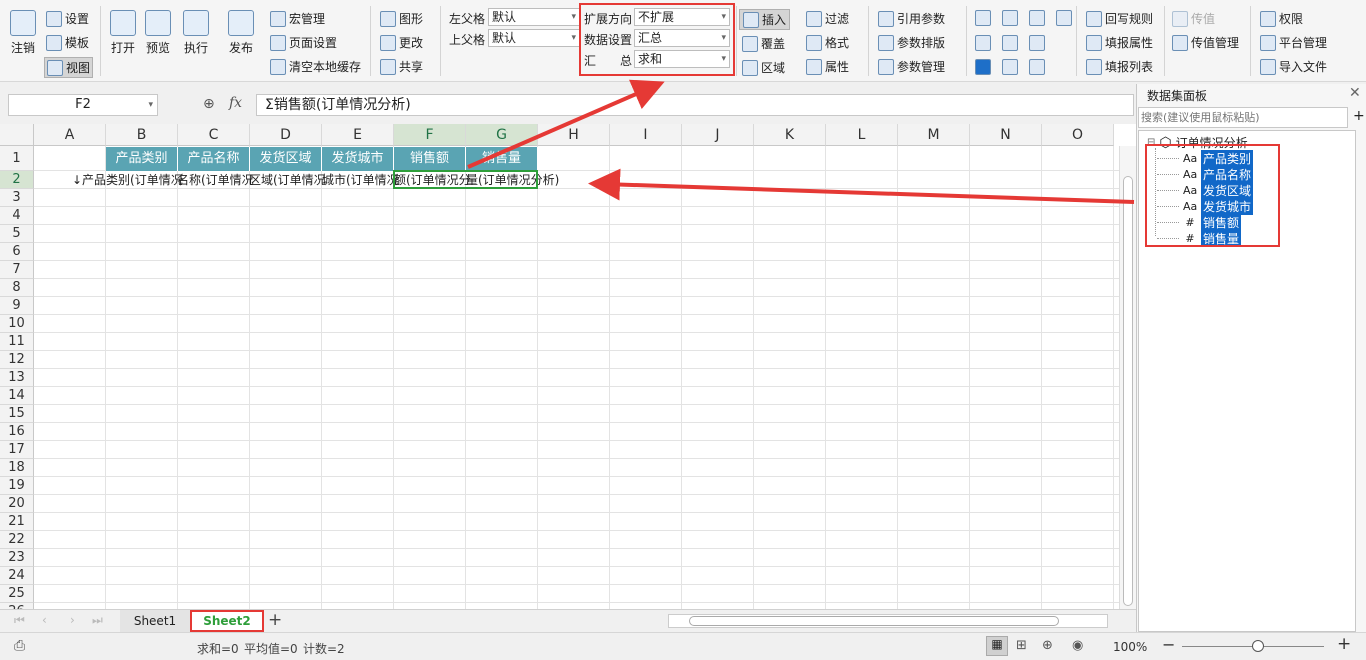 The width and height of the screenshot is (1366, 660). What do you see at coordinates (17, 558) in the screenshot?
I see `row-header-23: 23` at bounding box center [17, 558].